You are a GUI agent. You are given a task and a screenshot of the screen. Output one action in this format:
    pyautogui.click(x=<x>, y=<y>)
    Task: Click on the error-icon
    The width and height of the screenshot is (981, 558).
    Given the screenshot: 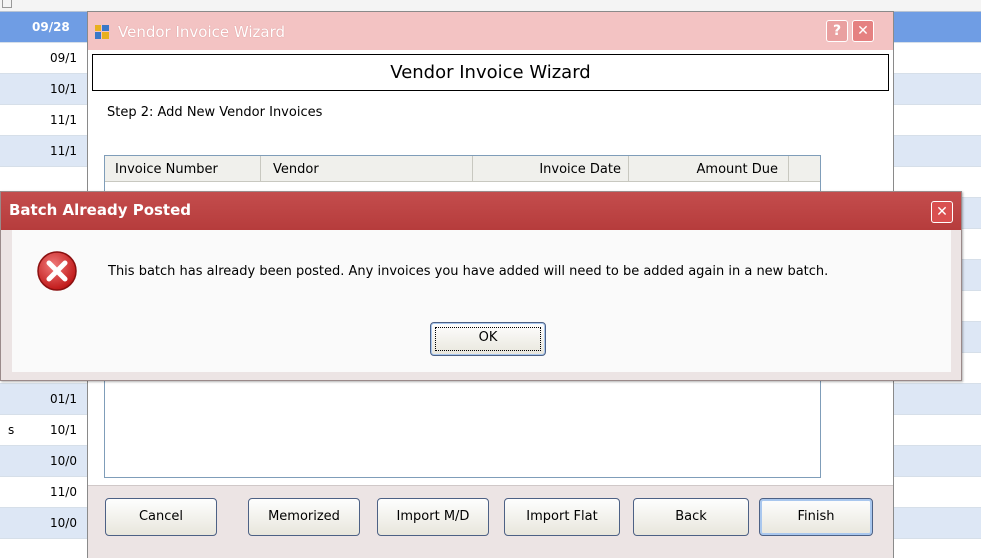 What is the action you would take?
    pyautogui.click(x=57, y=271)
    